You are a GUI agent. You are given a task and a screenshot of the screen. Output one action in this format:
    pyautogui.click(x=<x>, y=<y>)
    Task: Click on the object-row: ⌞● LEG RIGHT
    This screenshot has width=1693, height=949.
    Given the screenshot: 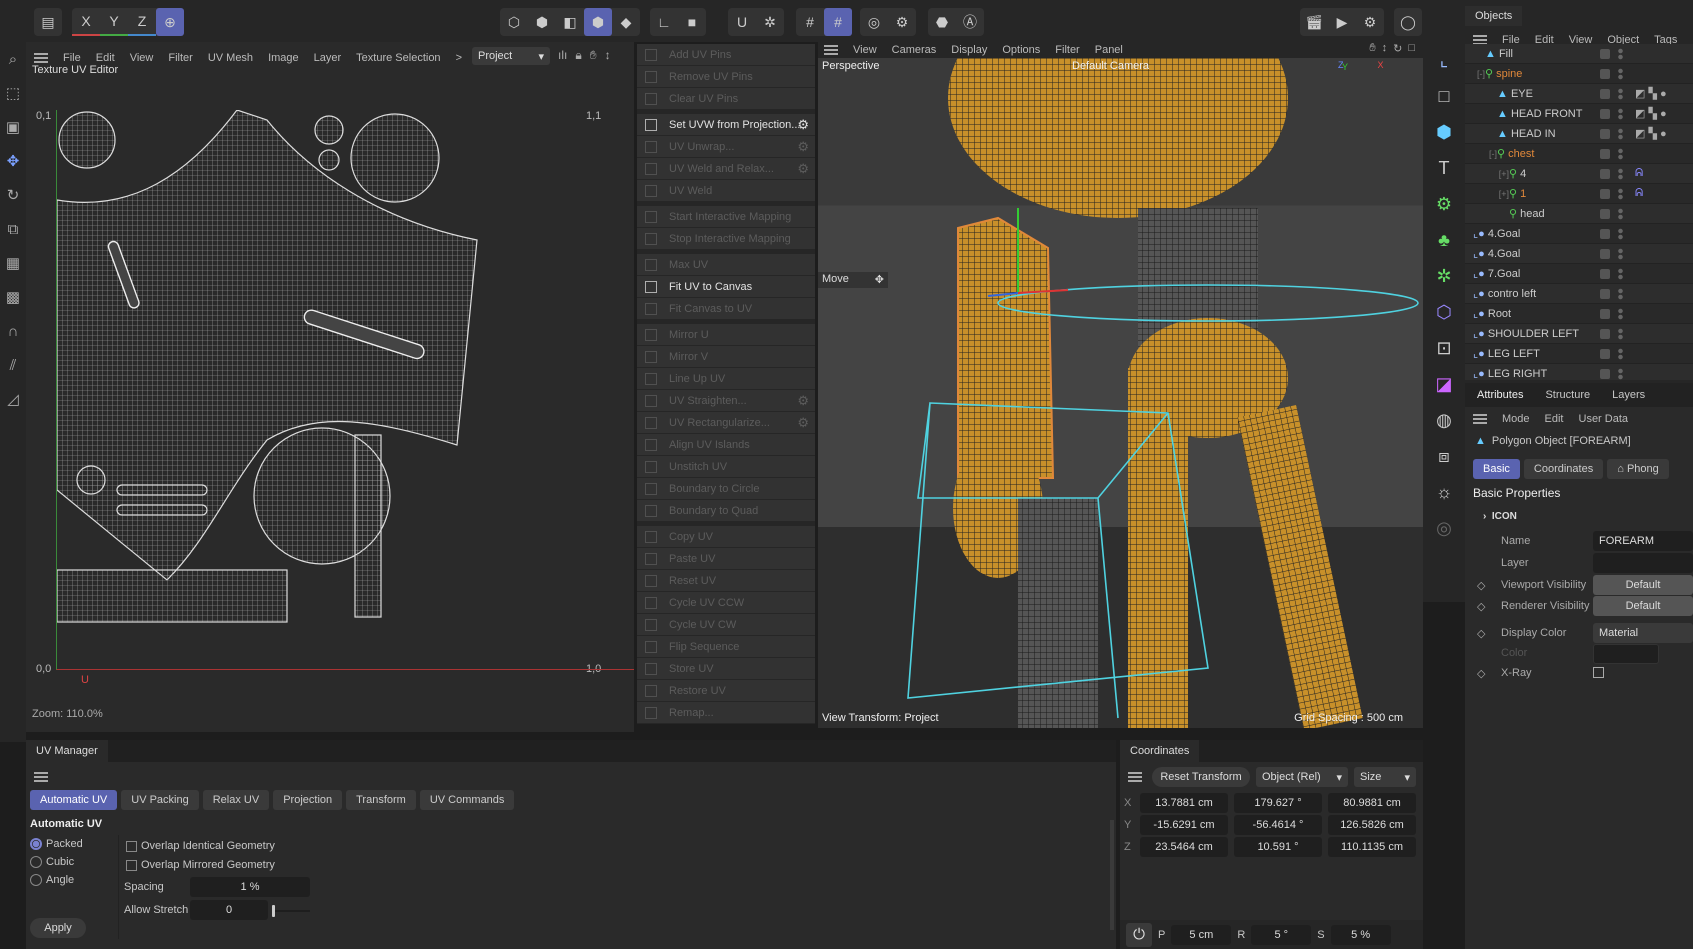 What is the action you would take?
    pyautogui.click(x=1579, y=372)
    